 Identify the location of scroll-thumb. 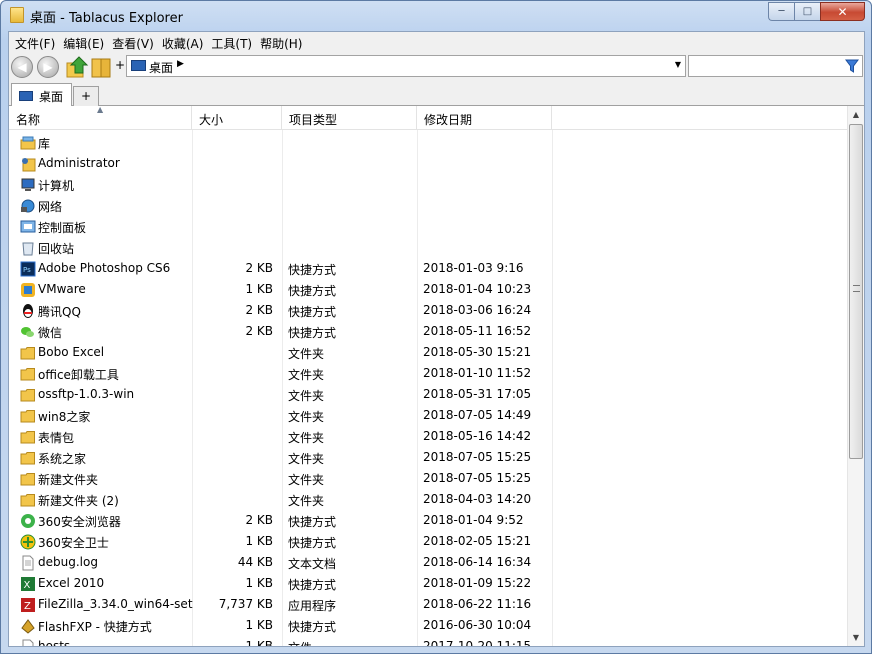
(856, 291).